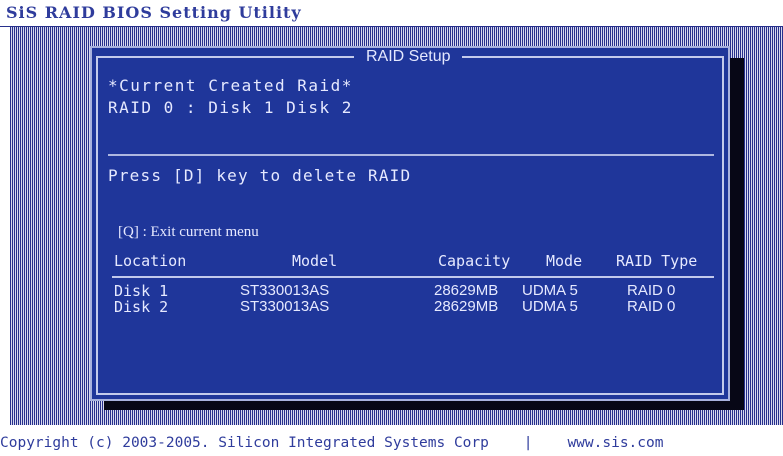  I want to click on table-header-divider, so click(413, 277).